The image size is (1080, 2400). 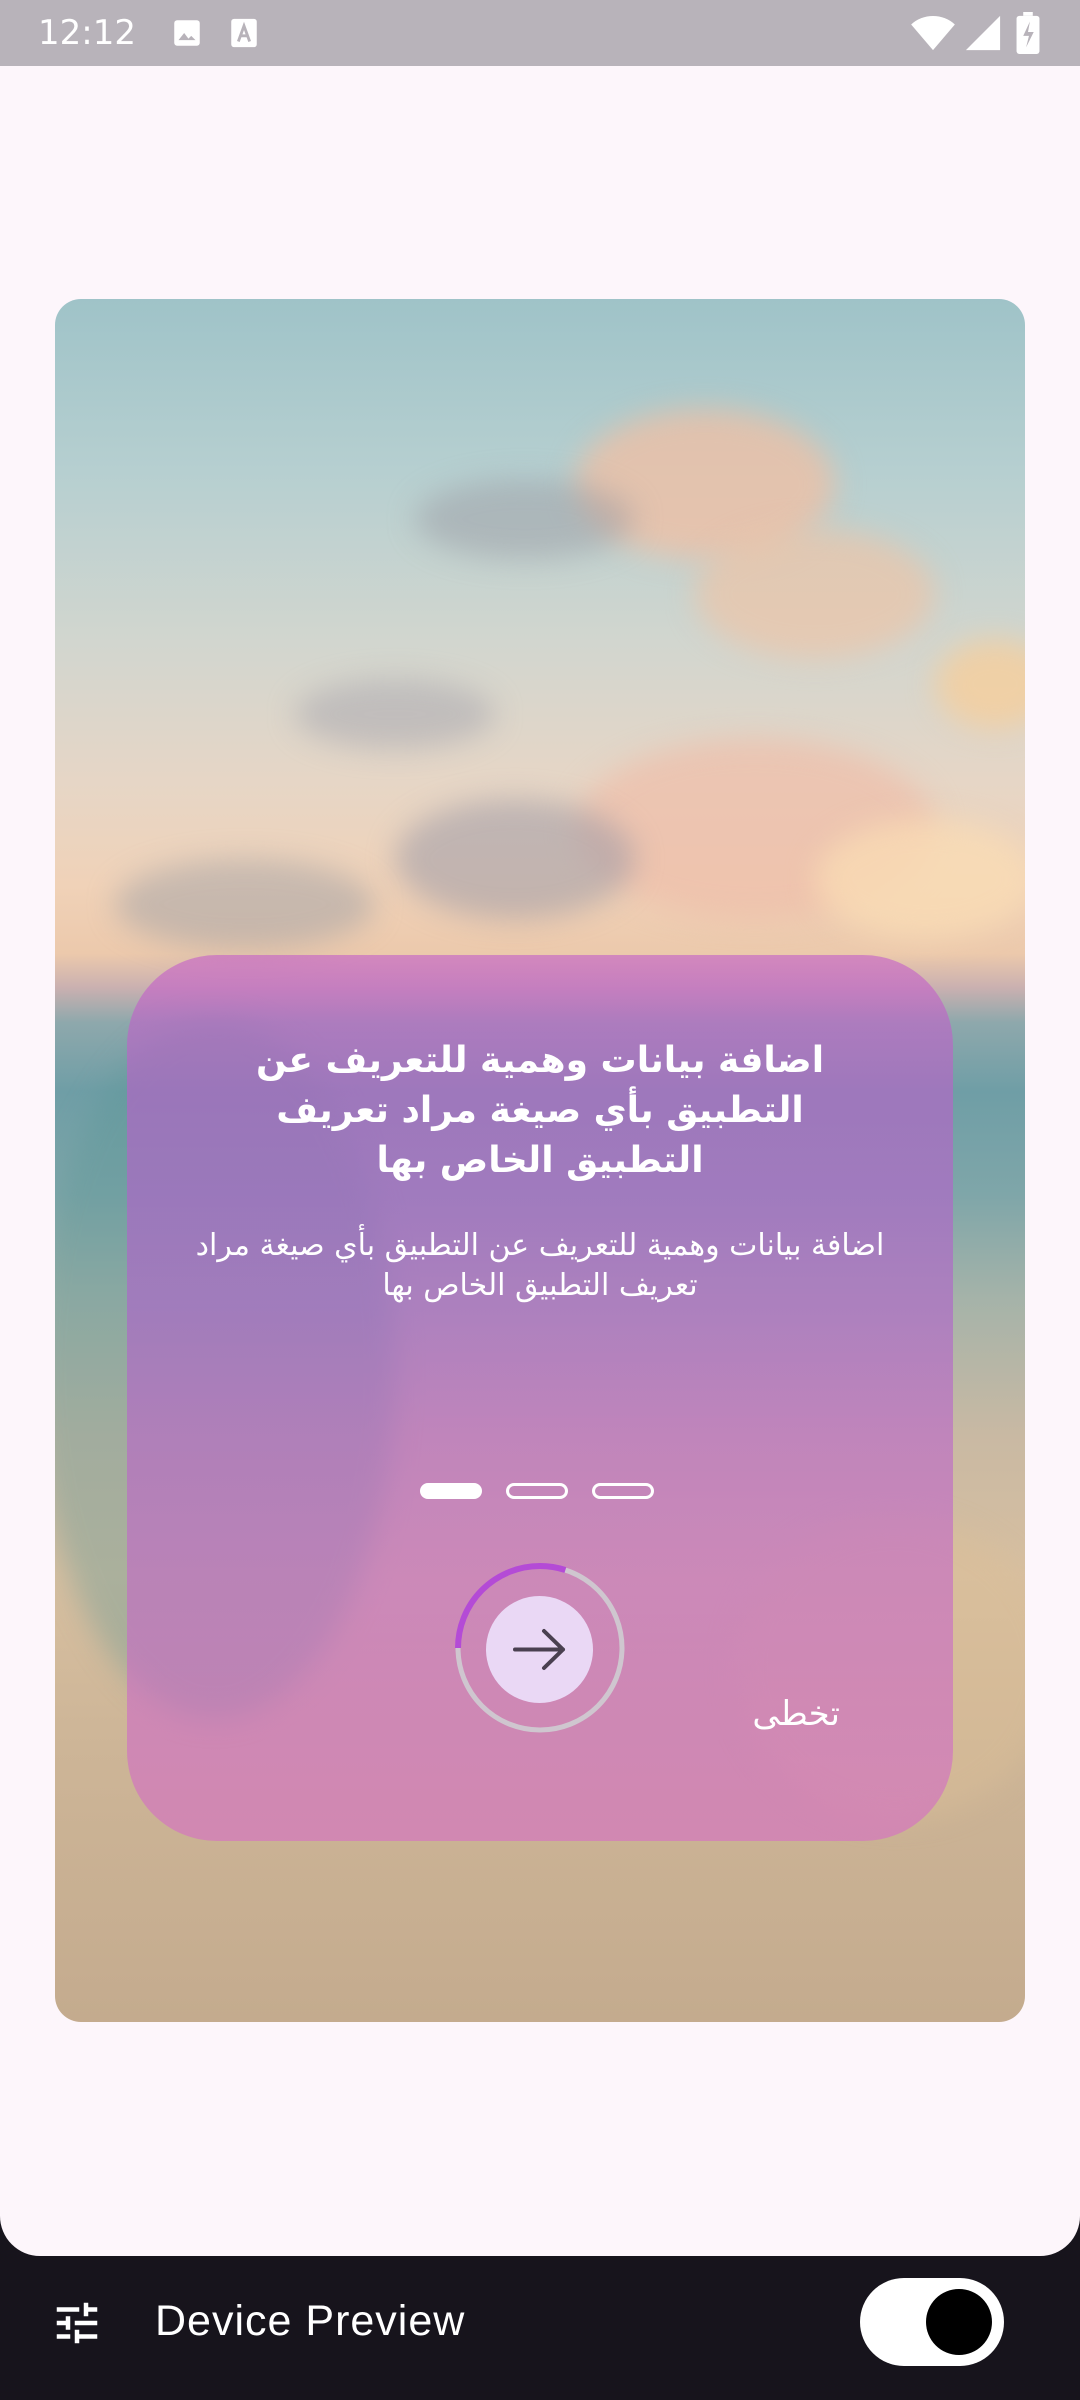 I want to click on font-icon, so click(x=244, y=33).